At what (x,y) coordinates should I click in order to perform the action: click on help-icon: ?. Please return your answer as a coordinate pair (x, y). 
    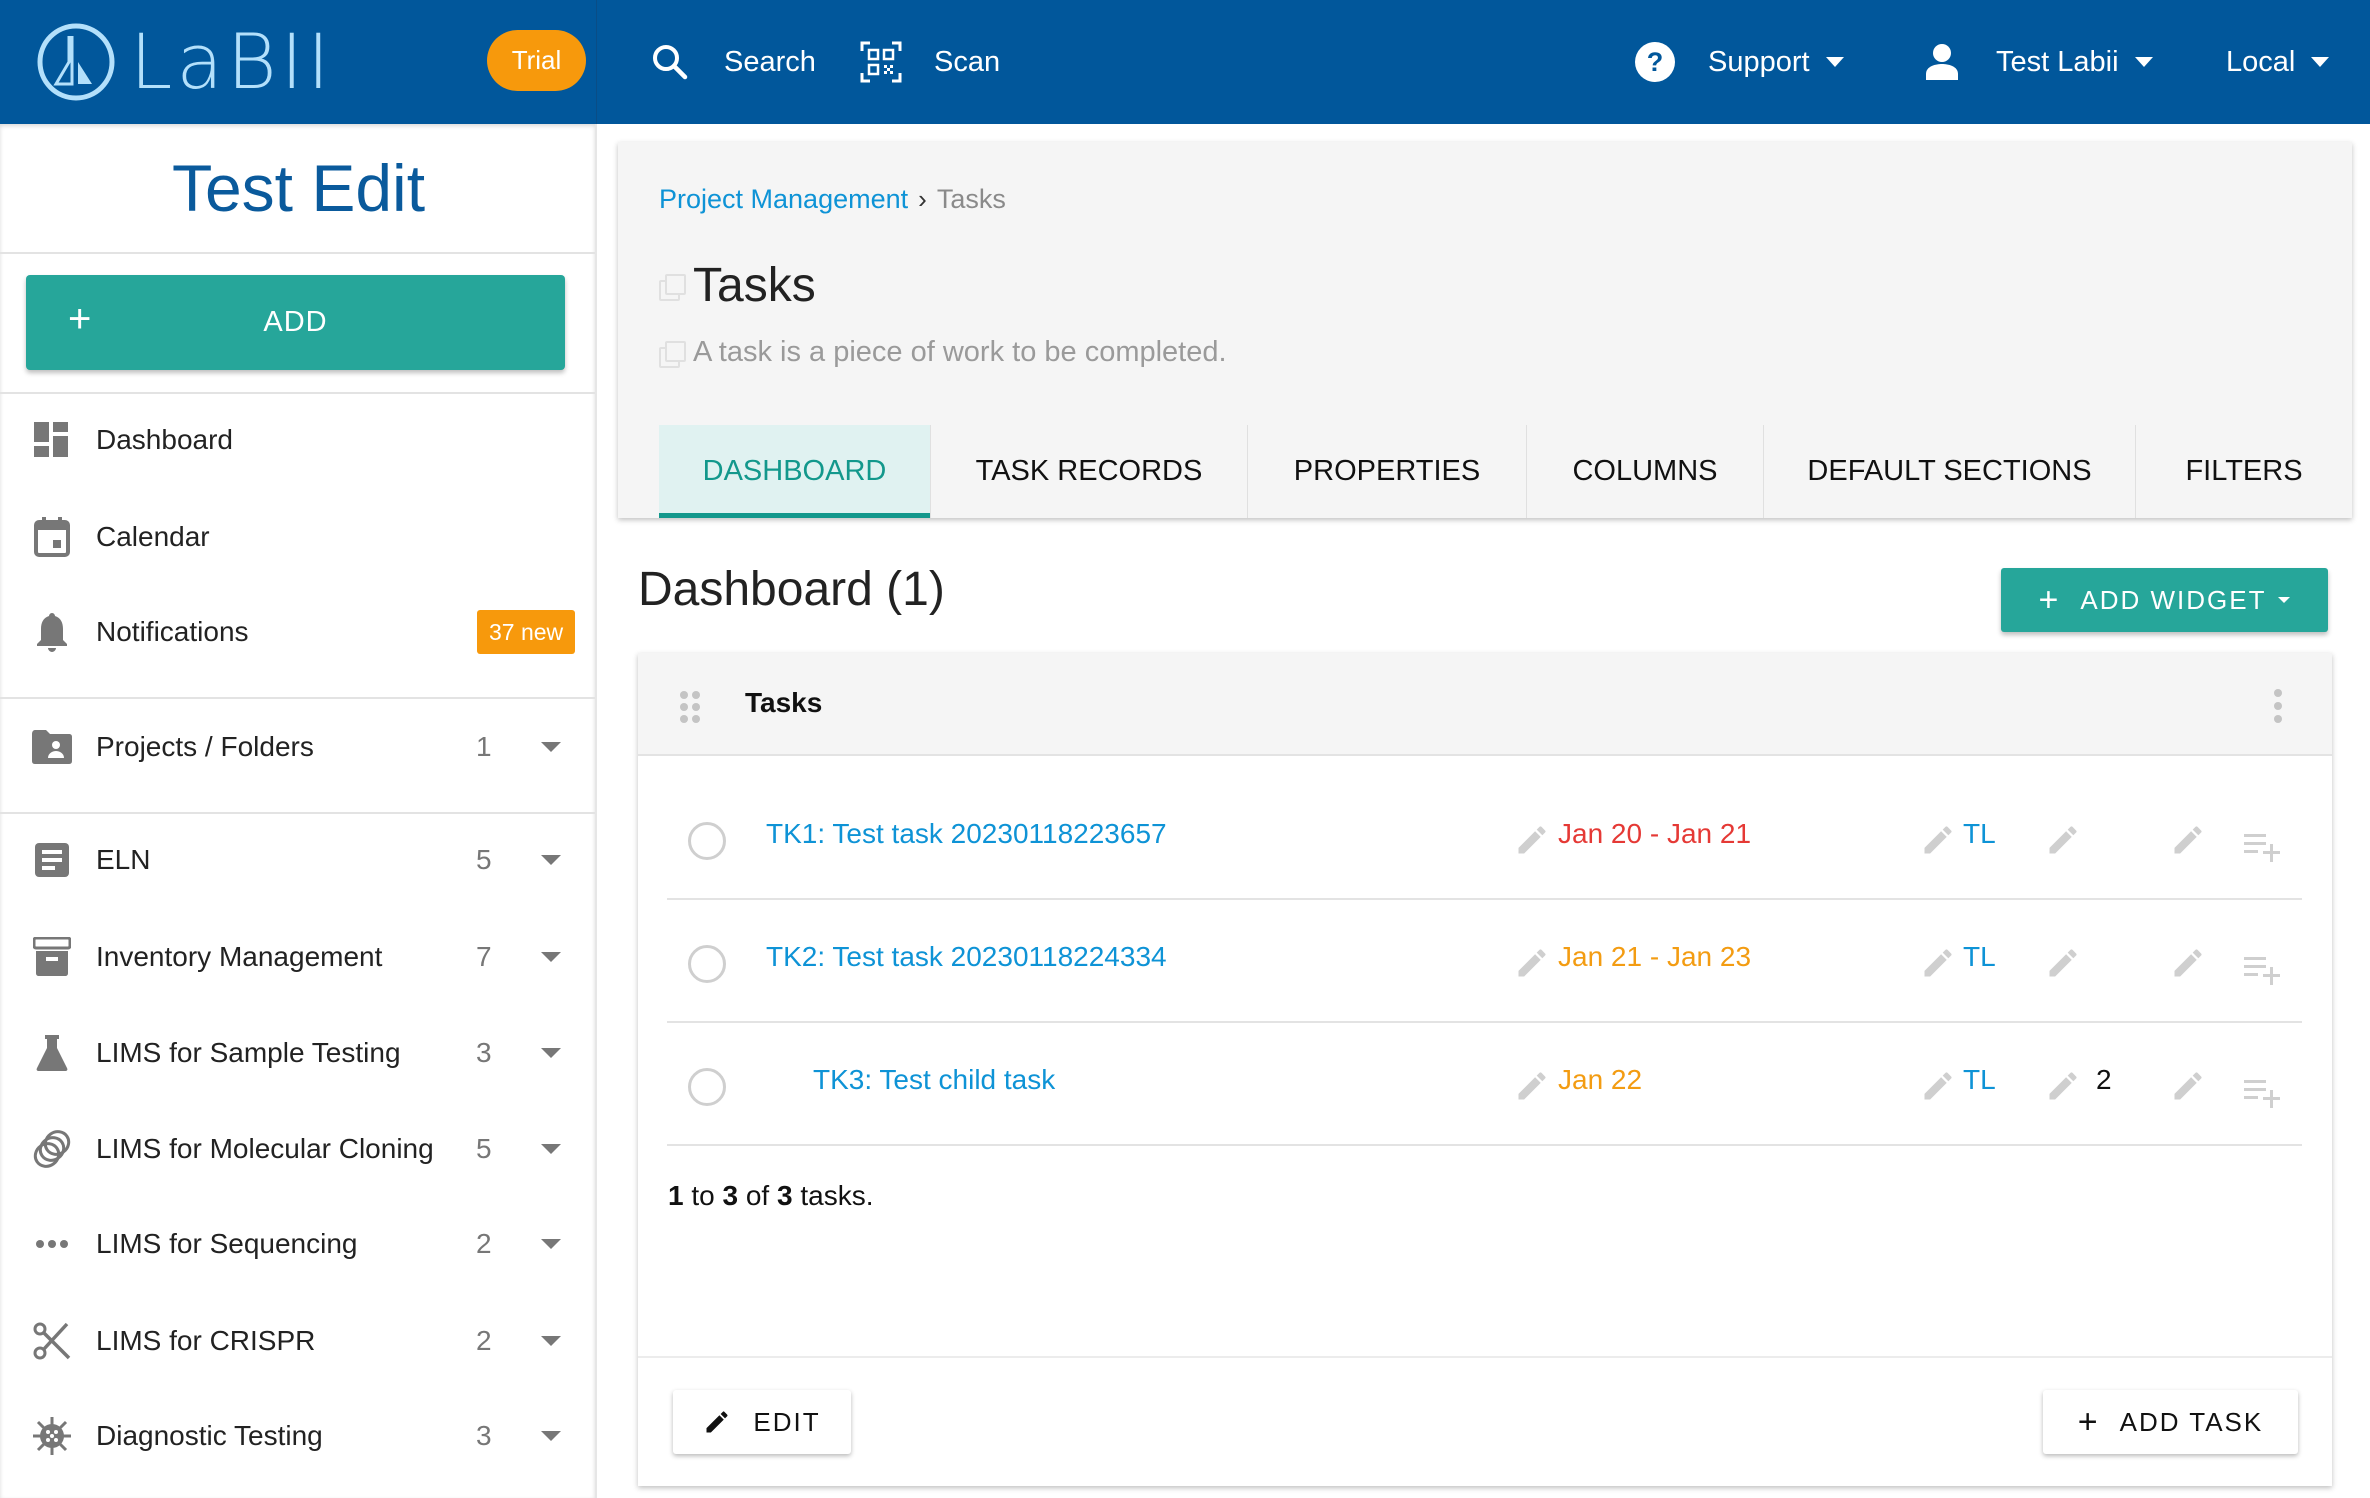
    Looking at the image, I should click on (1655, 62).